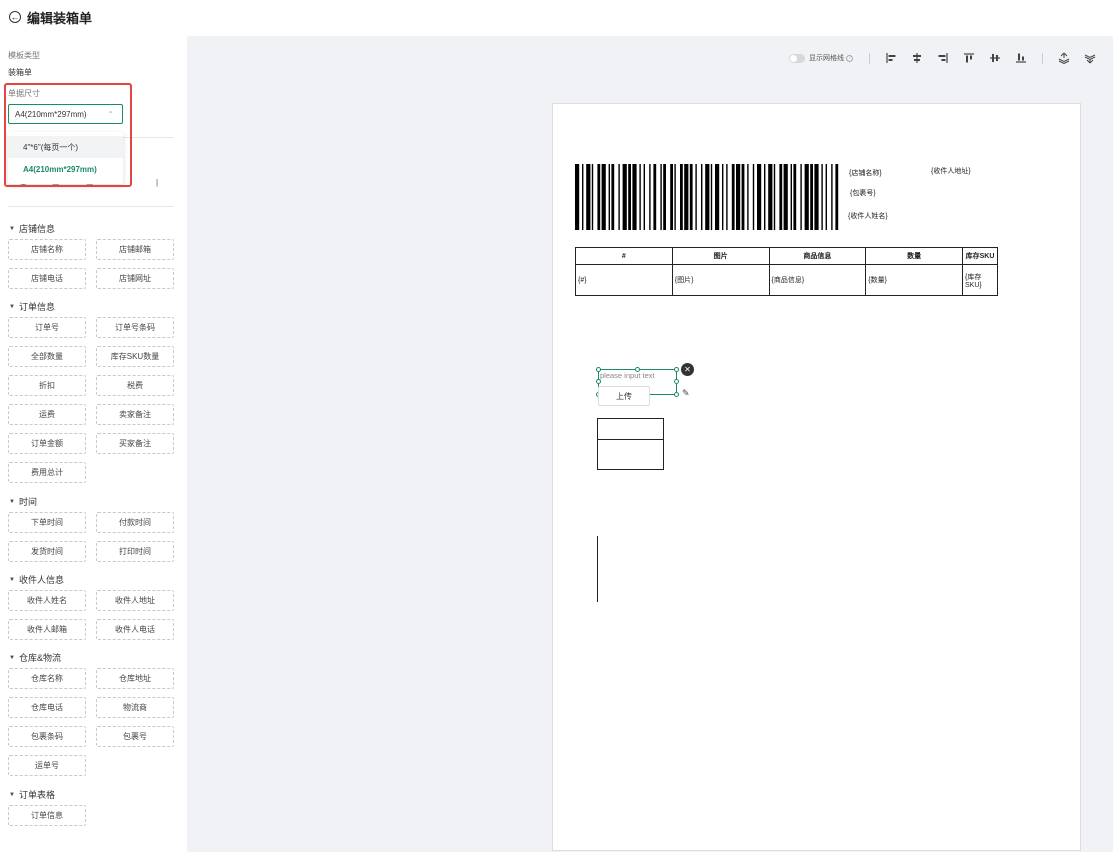 The image size is (1113, 852). I want to click on field-chip: 店铺网址, so click(135, 278).